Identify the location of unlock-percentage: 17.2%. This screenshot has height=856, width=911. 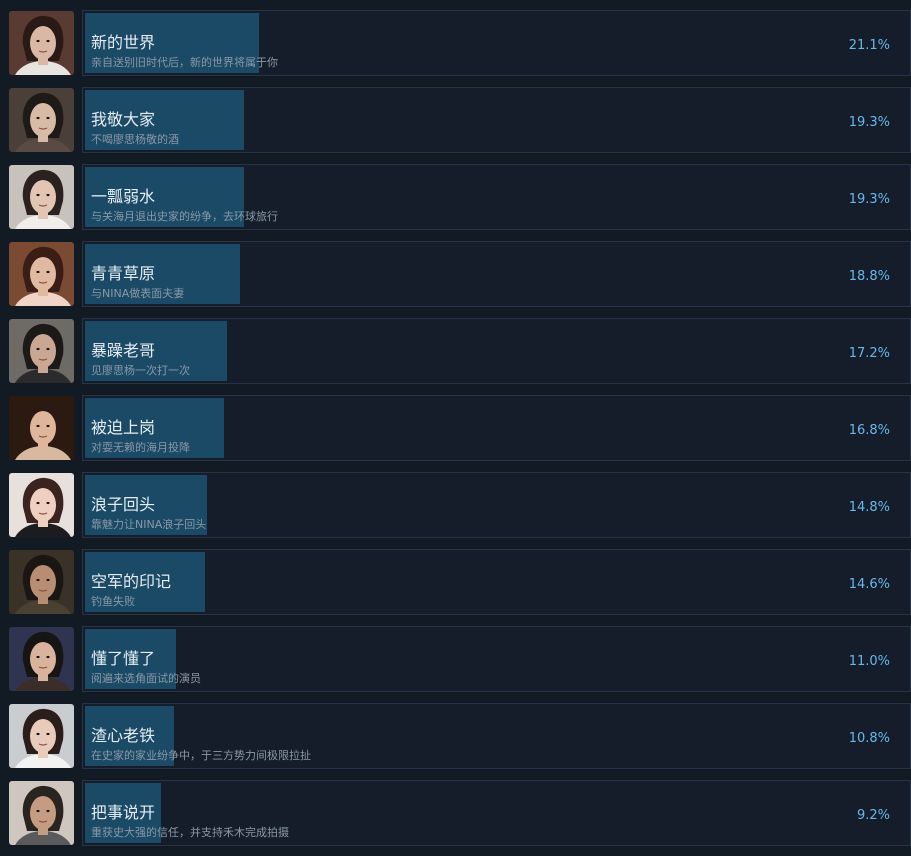
(869, 353).